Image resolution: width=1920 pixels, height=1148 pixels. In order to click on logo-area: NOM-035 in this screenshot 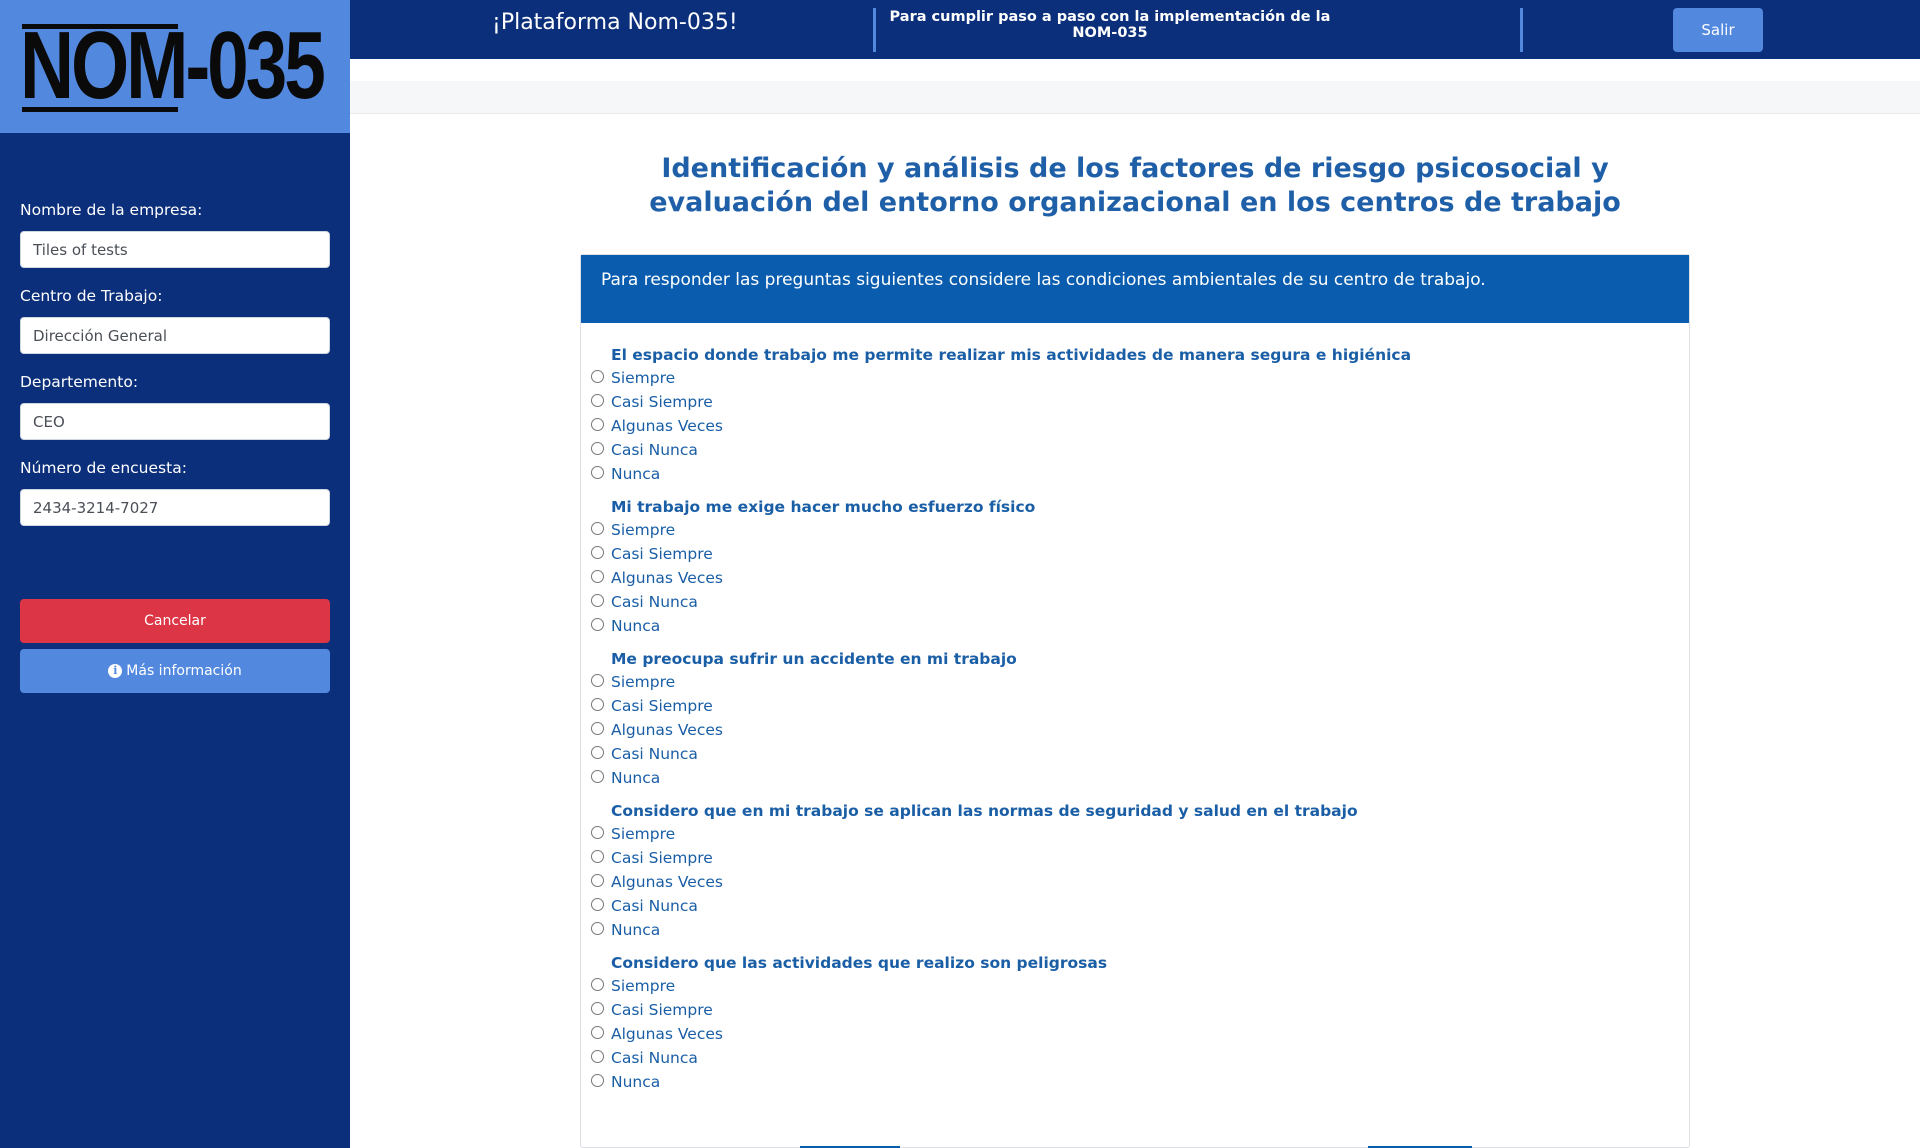, I will do `click(175, 66)`.